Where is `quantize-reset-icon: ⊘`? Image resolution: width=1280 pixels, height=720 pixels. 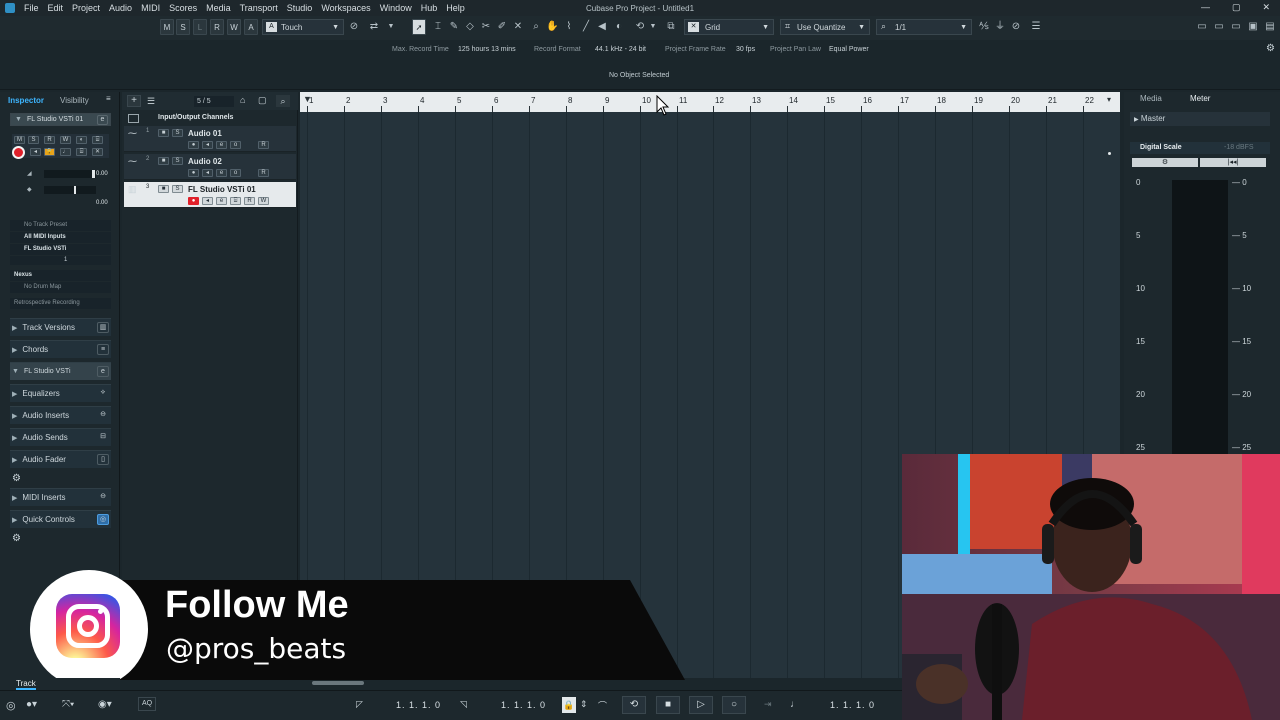 quantize-reset-icon: ⊘ is located at coordinates (1016, 27).